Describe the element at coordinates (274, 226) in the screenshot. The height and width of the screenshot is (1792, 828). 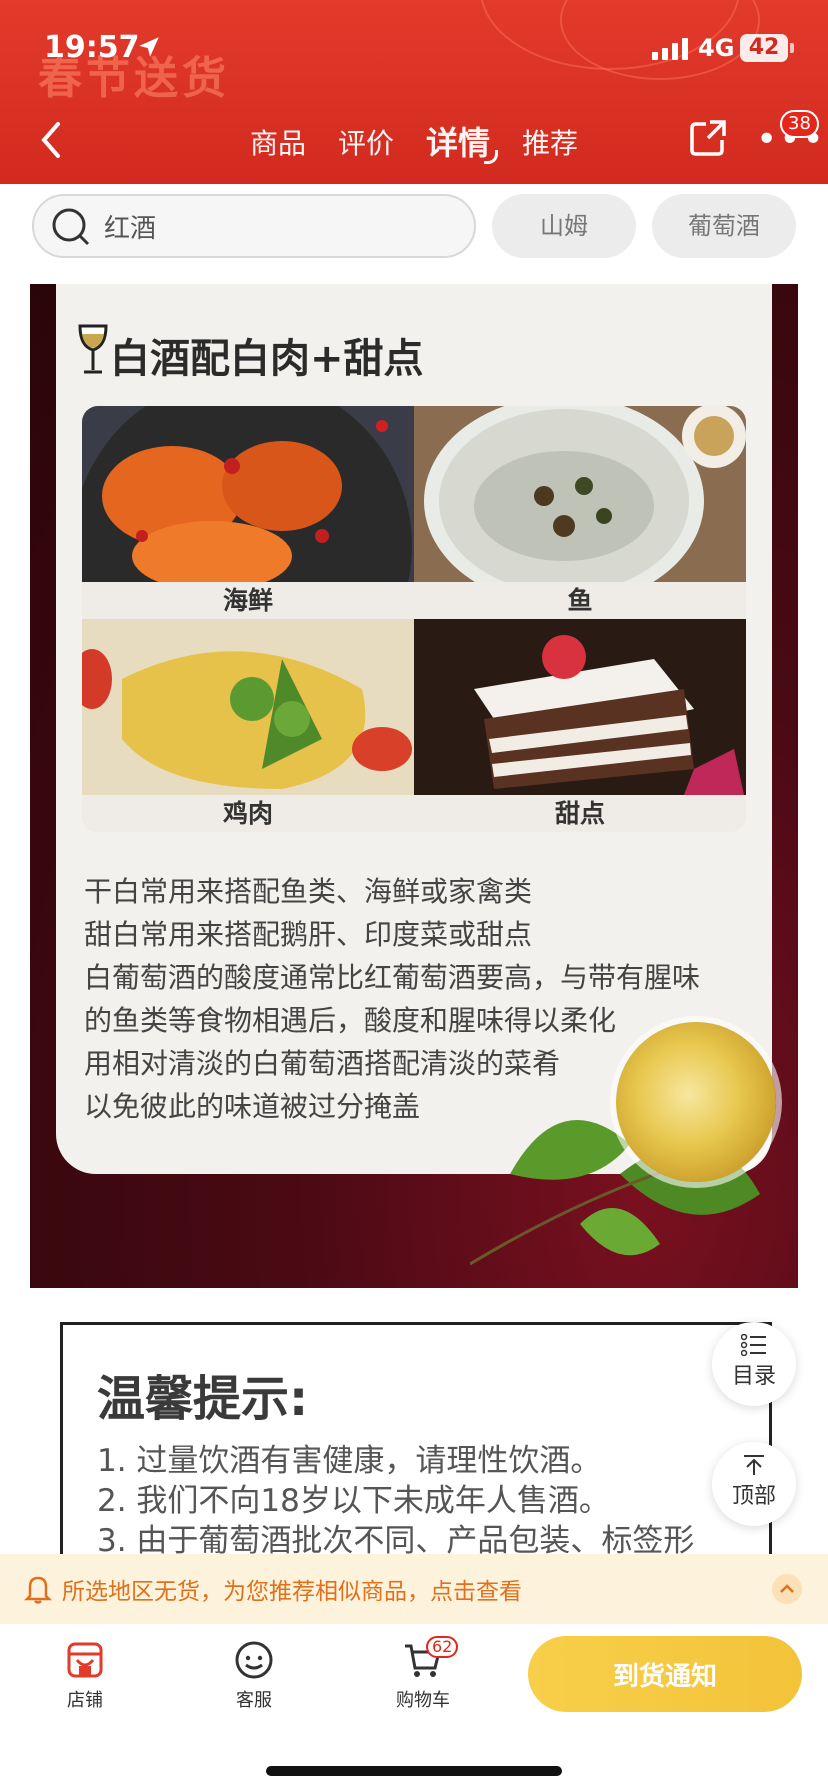
I see `search-input` at that location.